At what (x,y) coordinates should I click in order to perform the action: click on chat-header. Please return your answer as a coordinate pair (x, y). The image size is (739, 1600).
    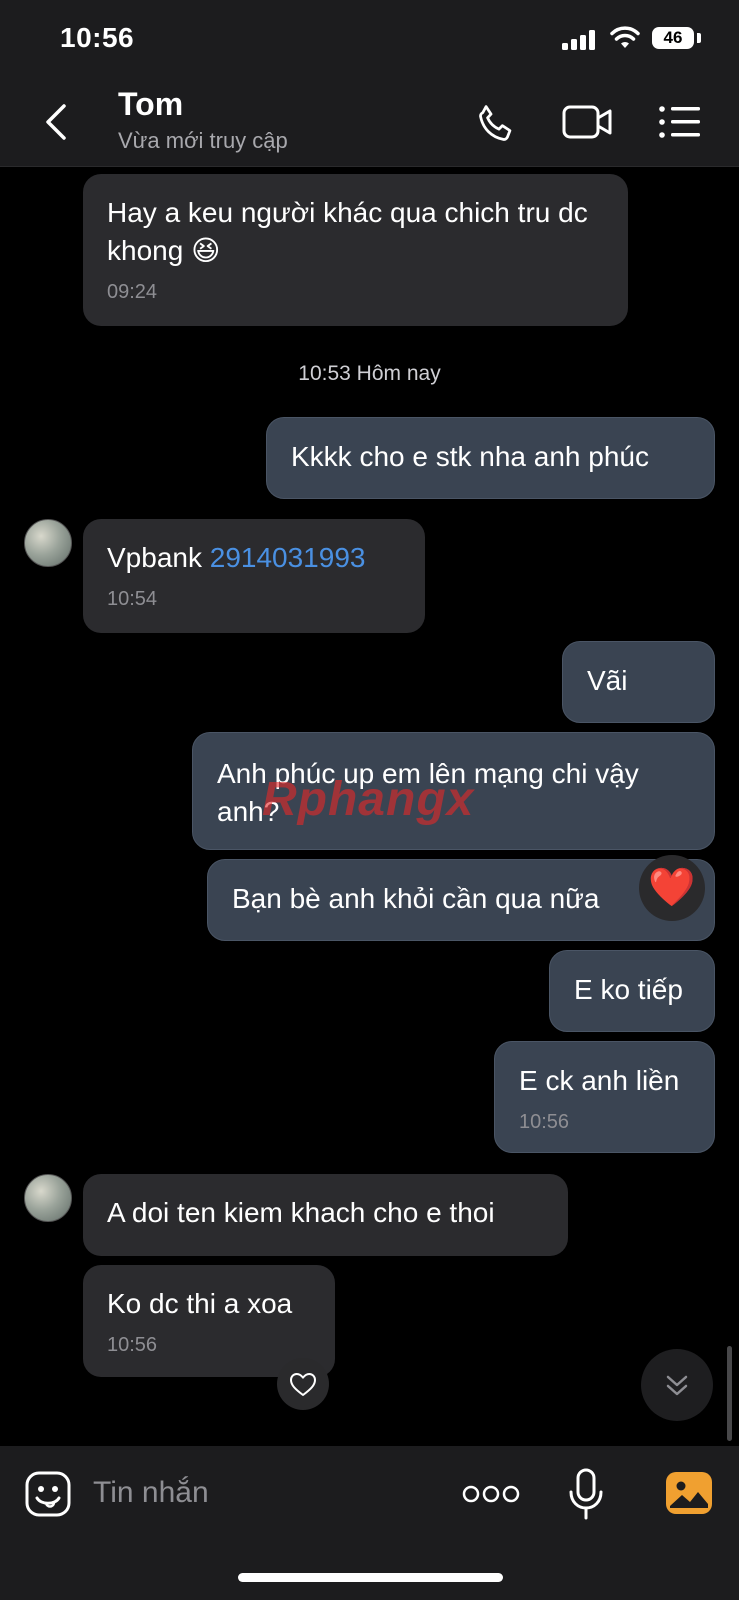
    Looking at the image, I should click on (369, 123).